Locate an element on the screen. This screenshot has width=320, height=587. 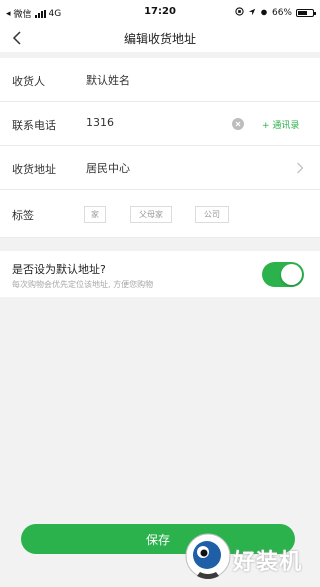
receiver-input: 默认姓名 is located at coordinates (108, 80).